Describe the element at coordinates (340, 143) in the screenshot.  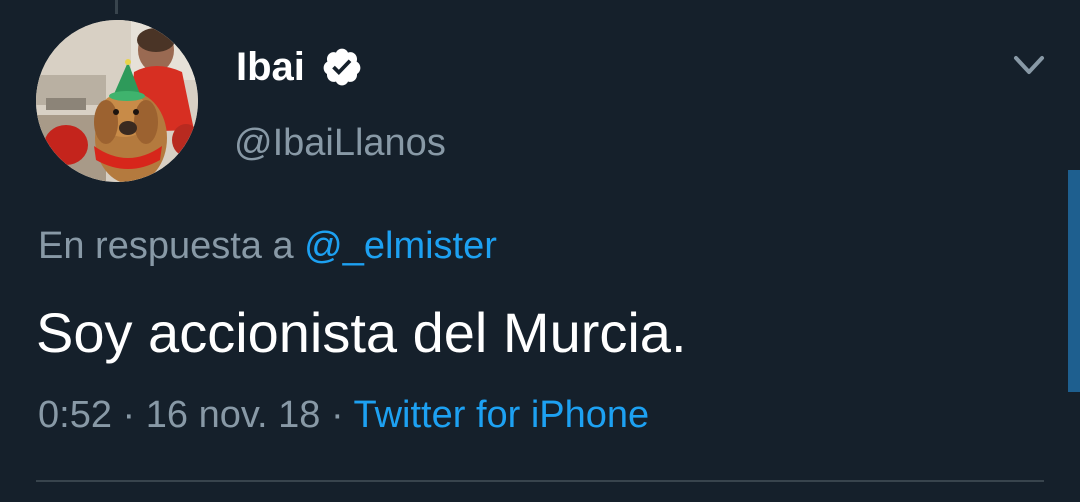
I see `author-handle: @IbaiLlanos` at that location.